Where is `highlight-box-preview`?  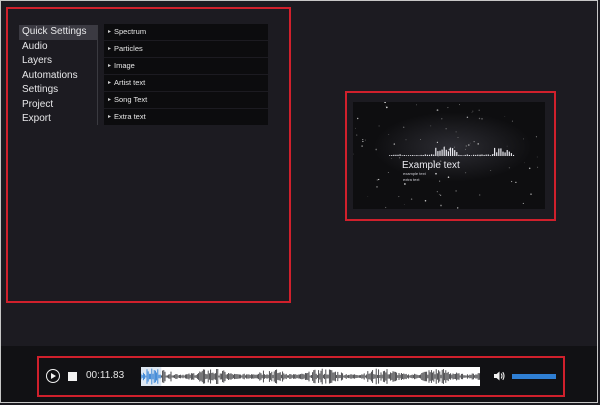 highlight-box-preview is located at coordinates (450, 156).